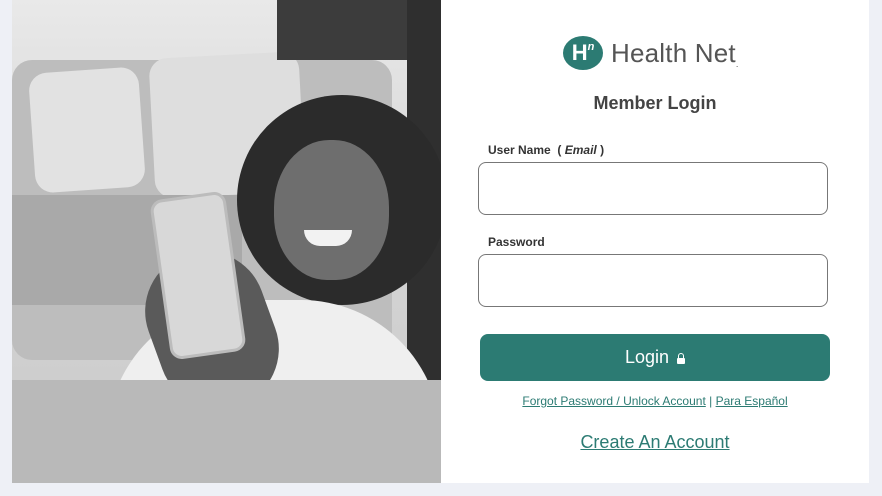  I want to click on photo-pillow, so click(87, 130).